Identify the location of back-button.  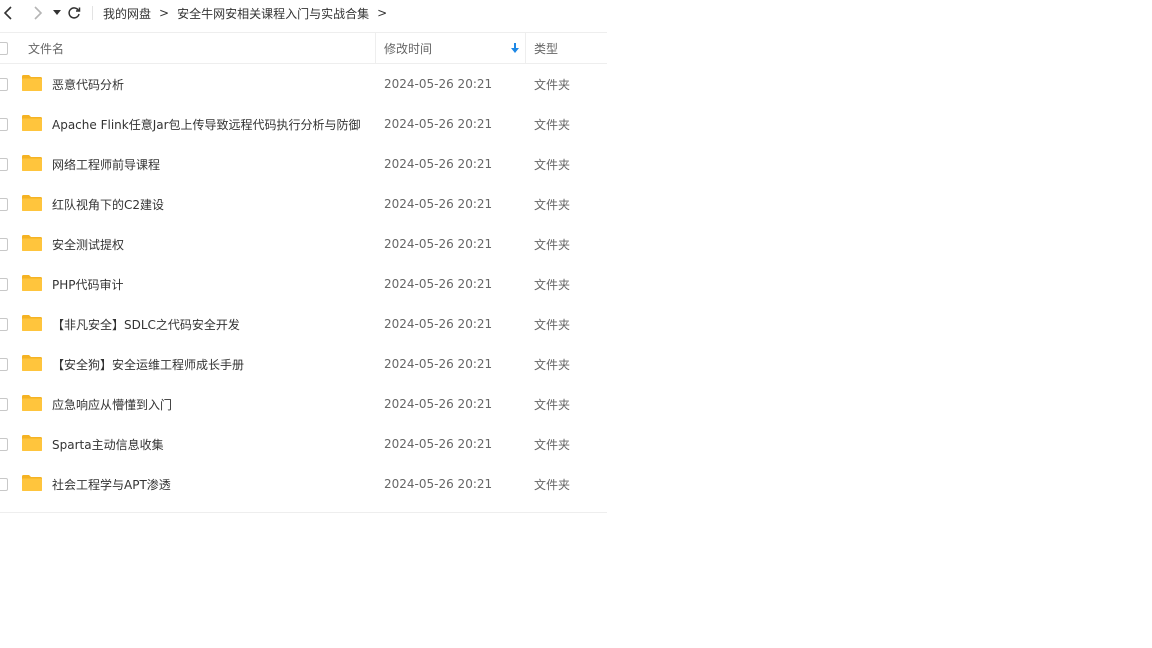
(8, 13).